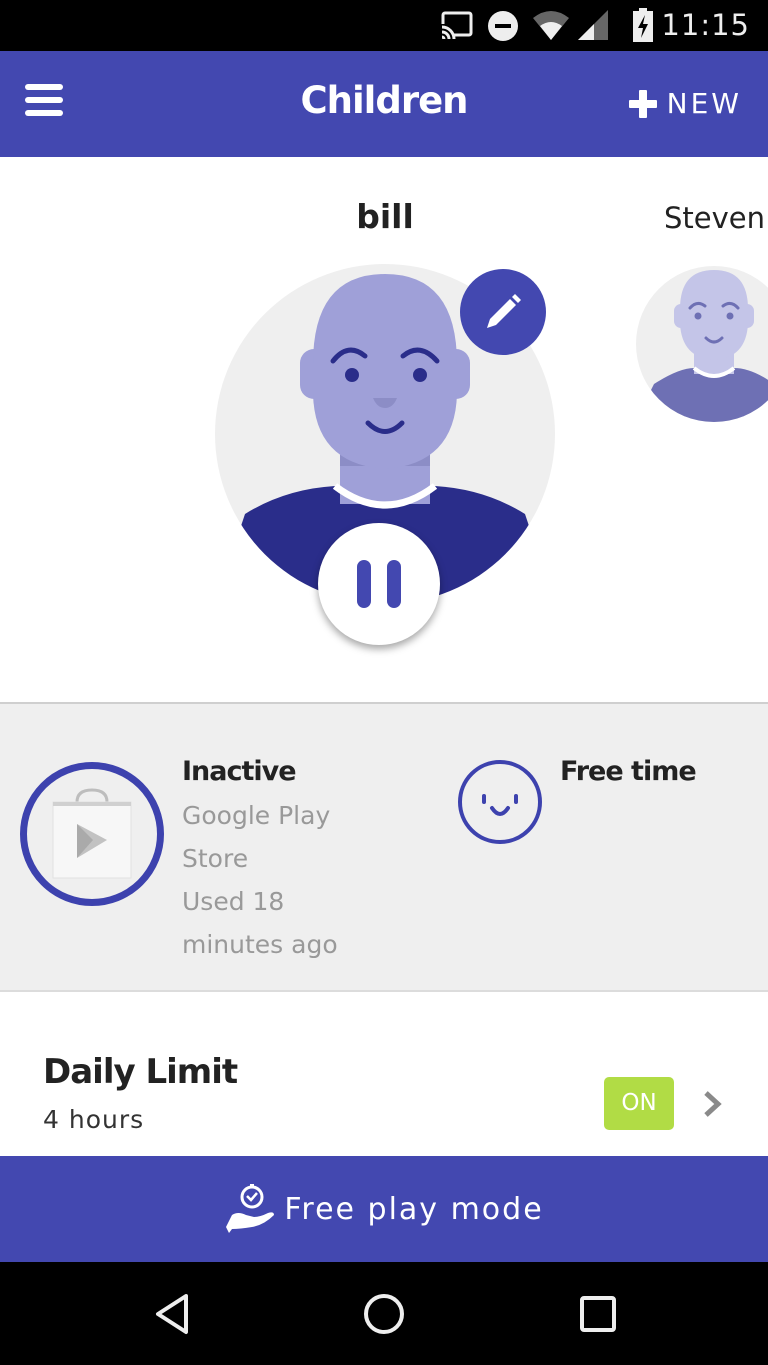  Describe the element at coordinates (379, 584) in the screenshot. I see `pause-button` at that location.